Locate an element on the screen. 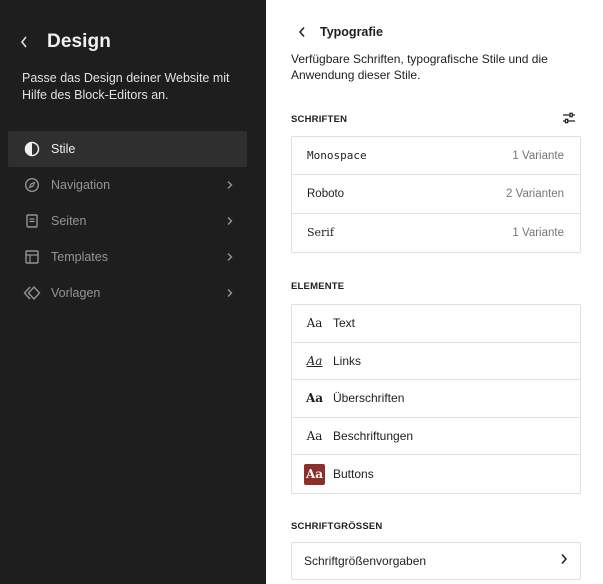 The image size is (603, 584). sidebar-item-label: Navigation is located at coordinates (81, 185).